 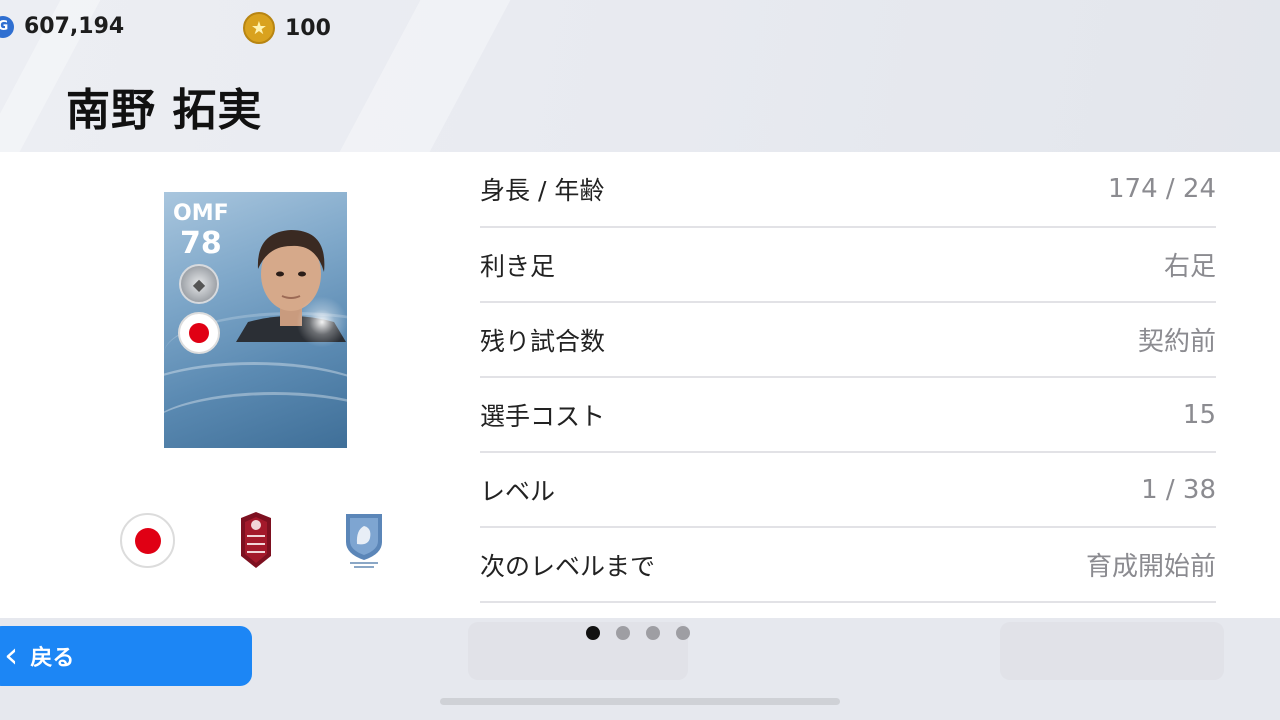 What do you see at coordinates (201, 243) in the screenshot?
I see `card-rating: 78` at bounding box center [201, 243].